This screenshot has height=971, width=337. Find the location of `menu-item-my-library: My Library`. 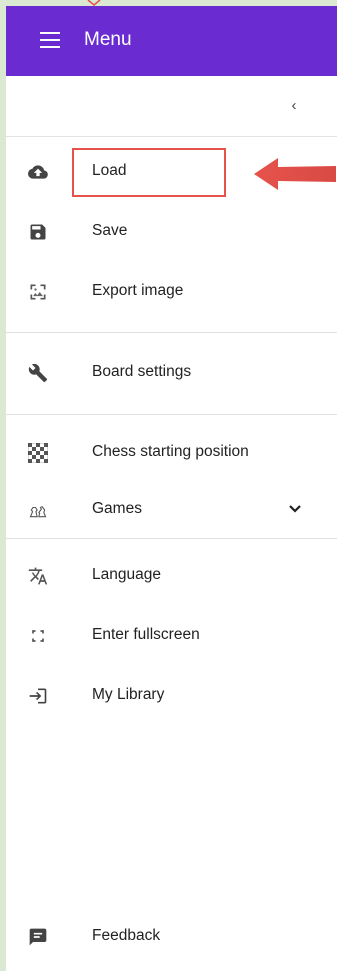

menu-item-my-library: My Library is located at coordinates (171, 696).